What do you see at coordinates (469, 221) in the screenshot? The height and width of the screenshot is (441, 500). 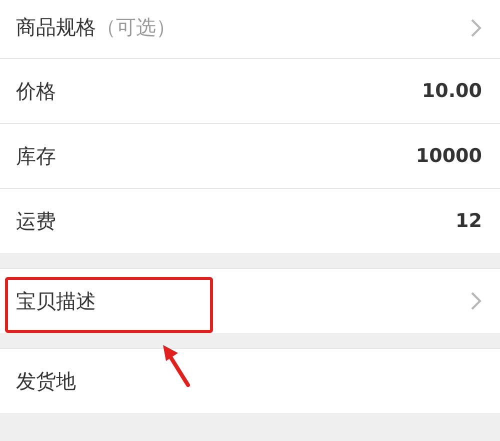 I see `field-value: 12` at bounding box center [469, 221].